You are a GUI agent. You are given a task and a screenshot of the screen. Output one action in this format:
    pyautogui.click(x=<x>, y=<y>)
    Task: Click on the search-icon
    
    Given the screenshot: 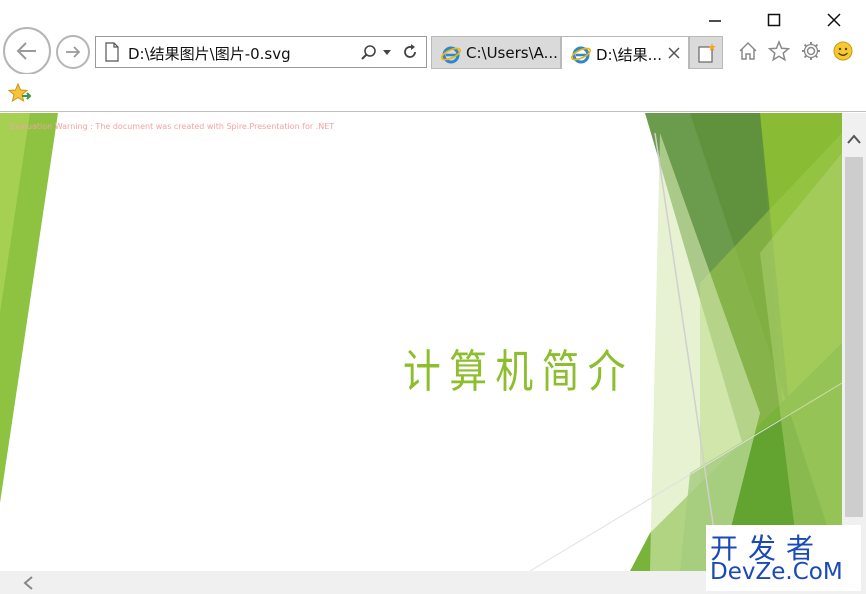 What is the action you would take?
    pyautogui.click(x=369, y=53)
    